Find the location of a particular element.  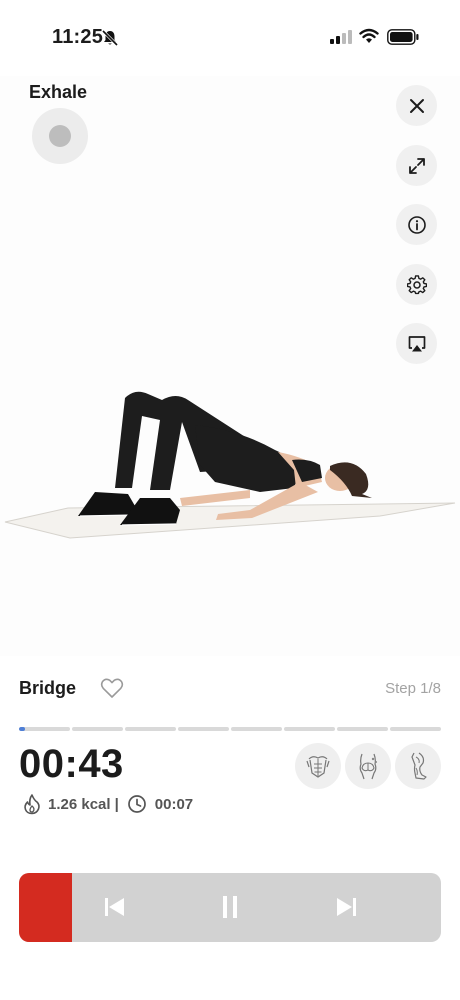

breathing-label: Exhale is located at coordinates (58, 92).